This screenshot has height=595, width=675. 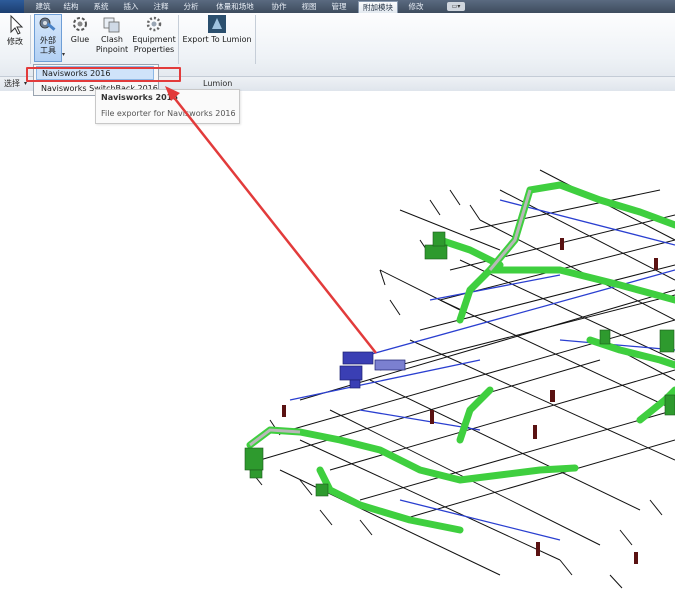 What do you see at coordinates (191, 7) in the screenshot?
I see `tab-analyze: 分析` at bounding box center [191, 7].